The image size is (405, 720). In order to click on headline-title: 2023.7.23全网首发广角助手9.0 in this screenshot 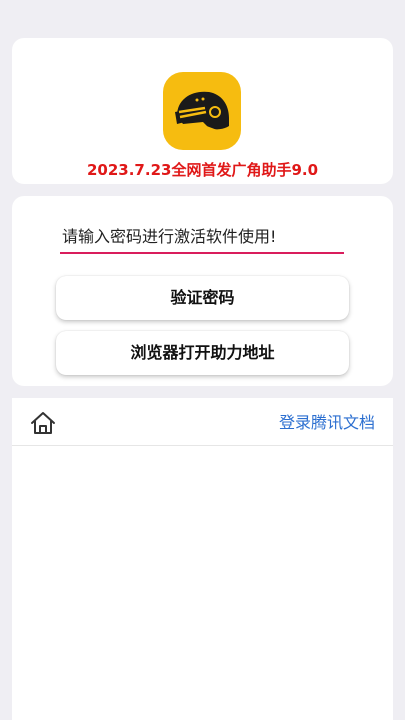, I will do `click(202, 170)`.